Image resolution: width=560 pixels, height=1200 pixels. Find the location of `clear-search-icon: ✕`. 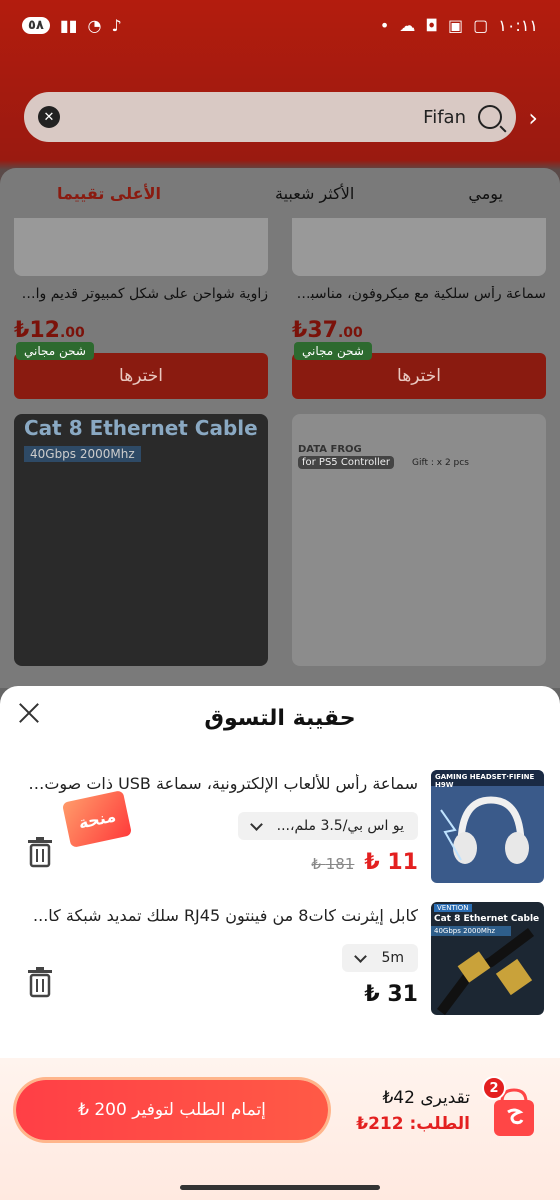

clear-search-icon: ✕ is located at coordinates (49, 117).